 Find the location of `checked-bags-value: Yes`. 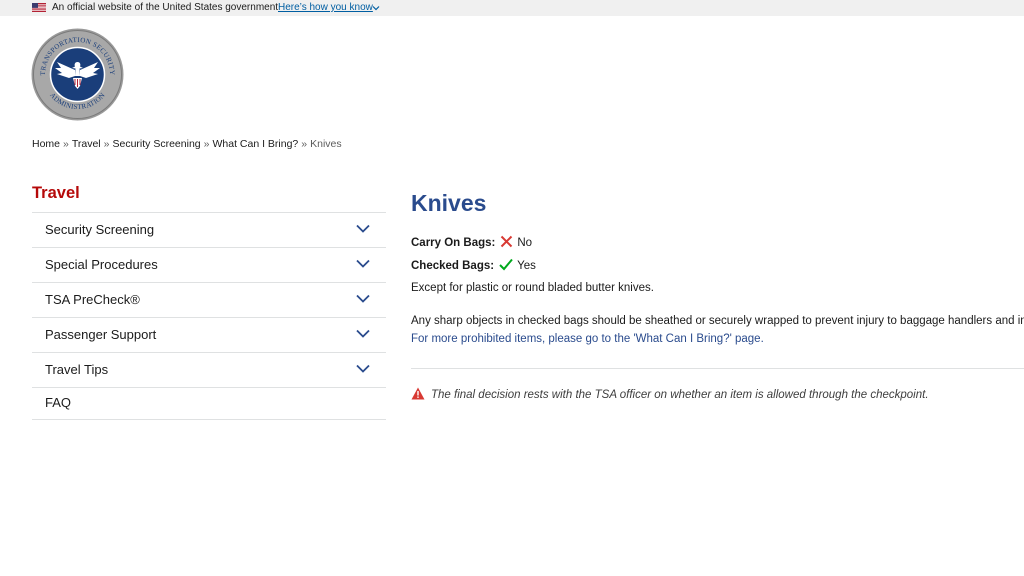

checked-bags-value: Yes is located at coordinates (526, 266).